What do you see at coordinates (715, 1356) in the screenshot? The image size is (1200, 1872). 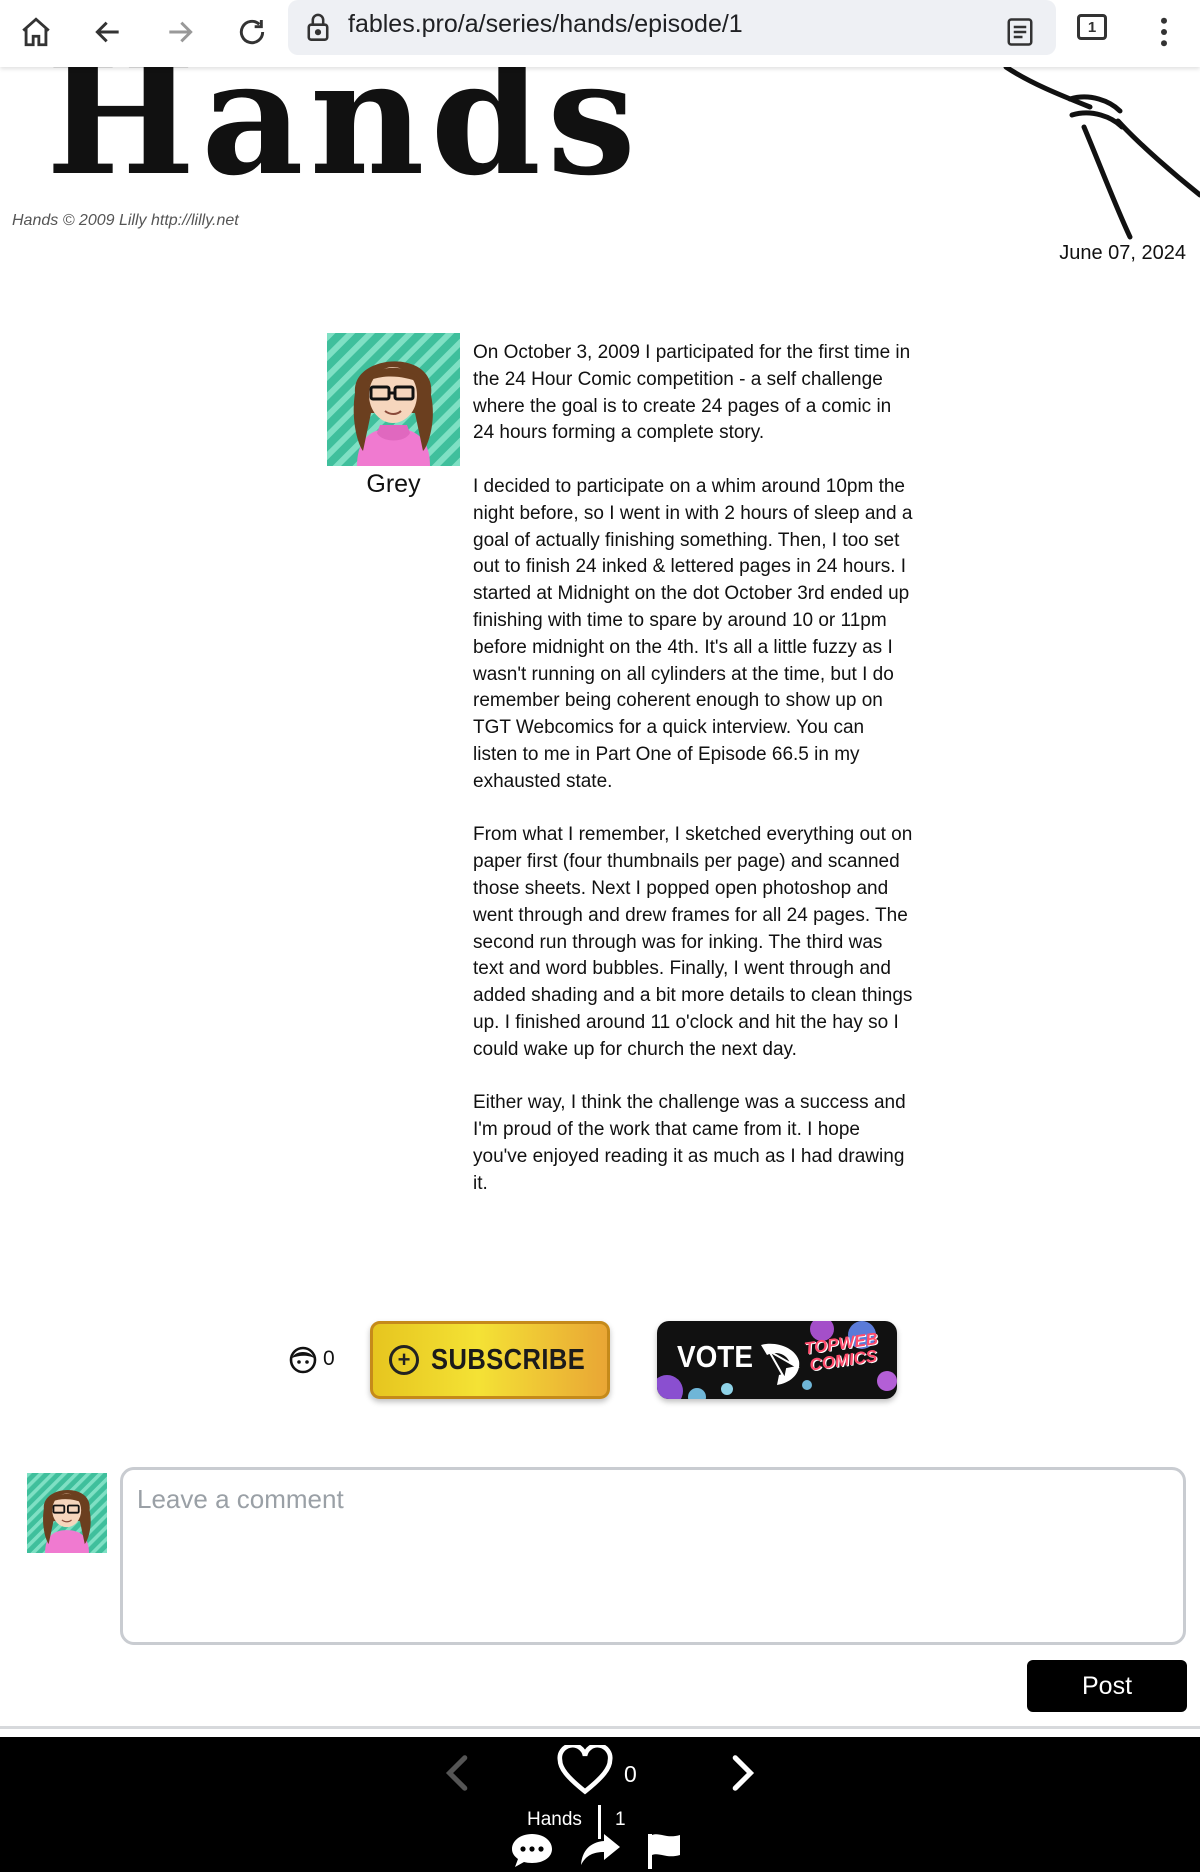 I see `vote-label: VOTE` at bounding box center [715, 1356].